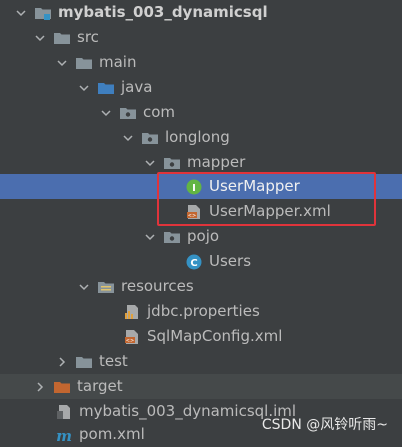 This screenshot has width=402, height=447. Describe the element at coordinates (118, 62) in the screenshot. I see `tree-item-label: main` at that location.